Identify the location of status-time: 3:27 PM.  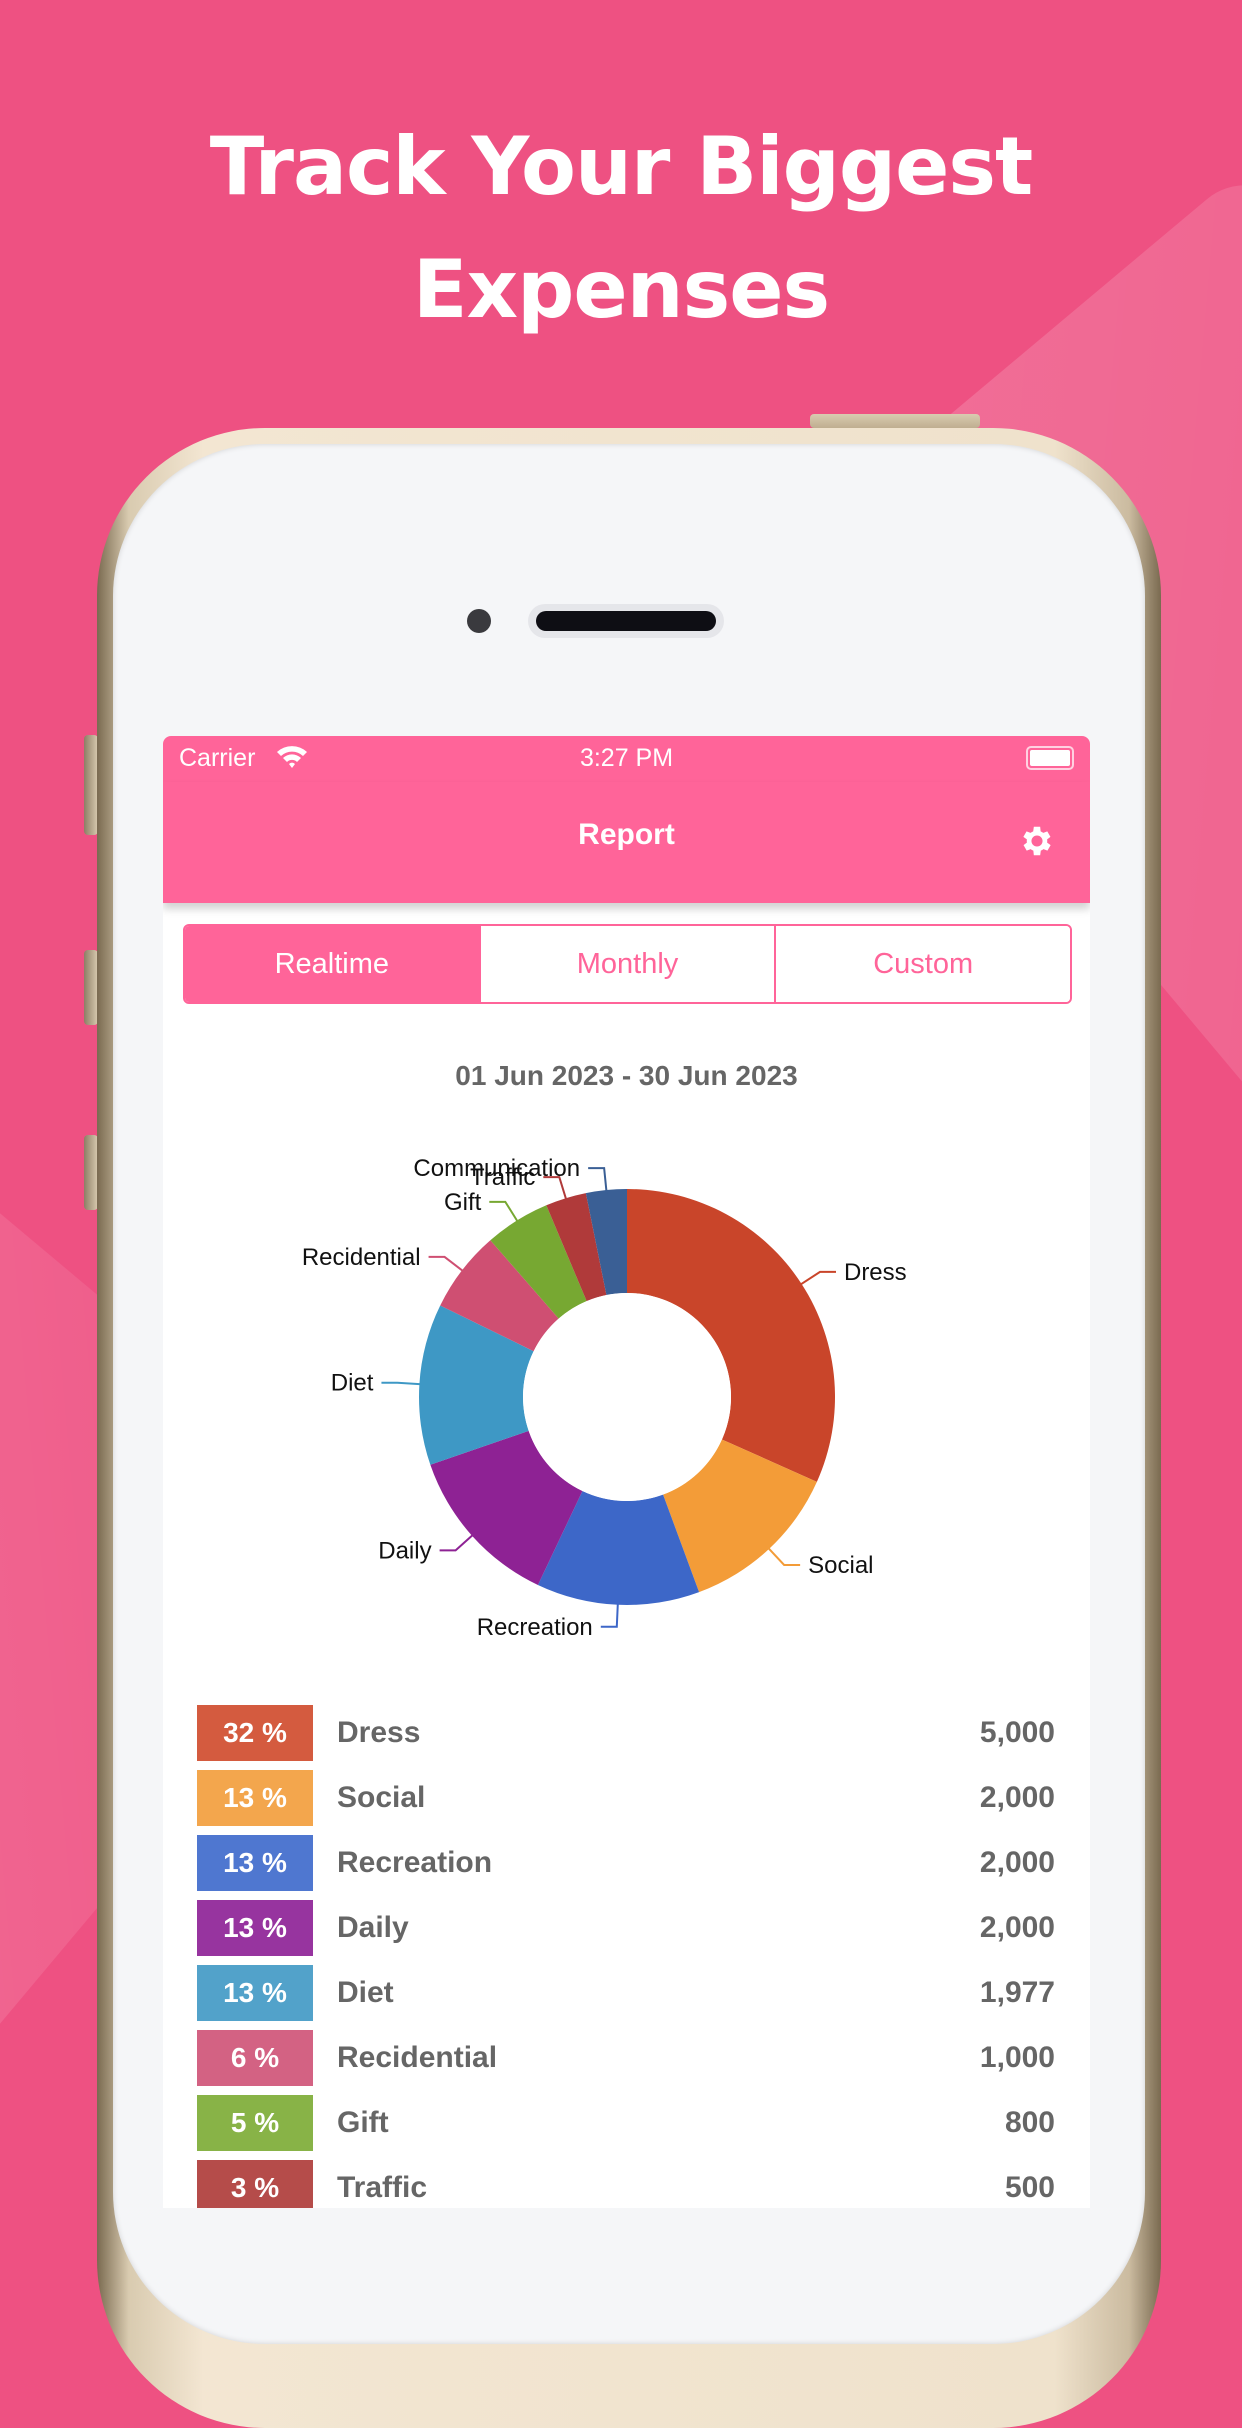
(626, 758).